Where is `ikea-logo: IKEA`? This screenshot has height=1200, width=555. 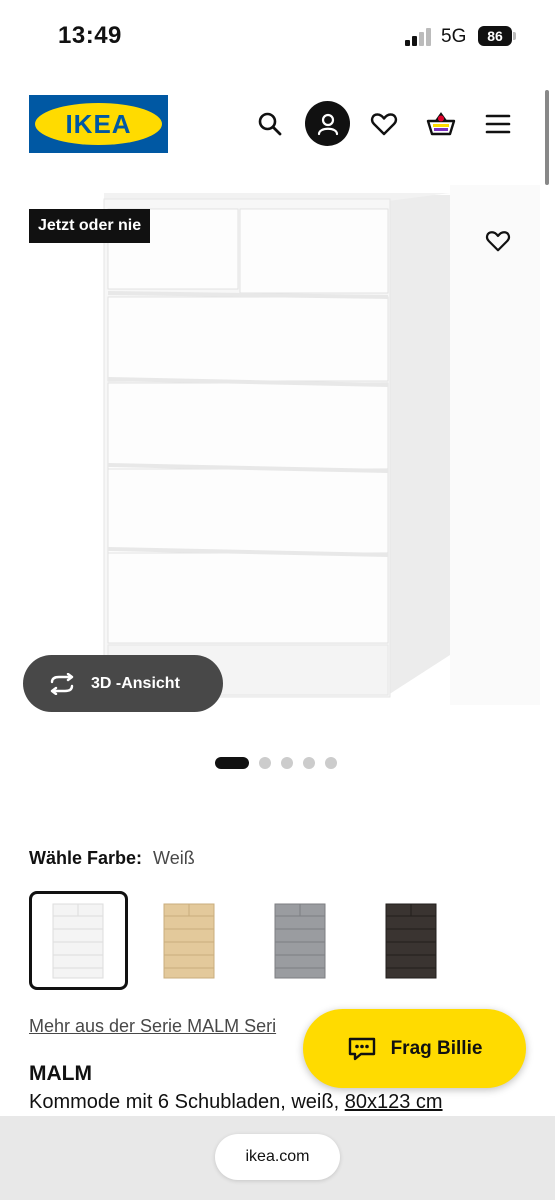
ikea-logo: IKEA is located at coordinates (98, 124).